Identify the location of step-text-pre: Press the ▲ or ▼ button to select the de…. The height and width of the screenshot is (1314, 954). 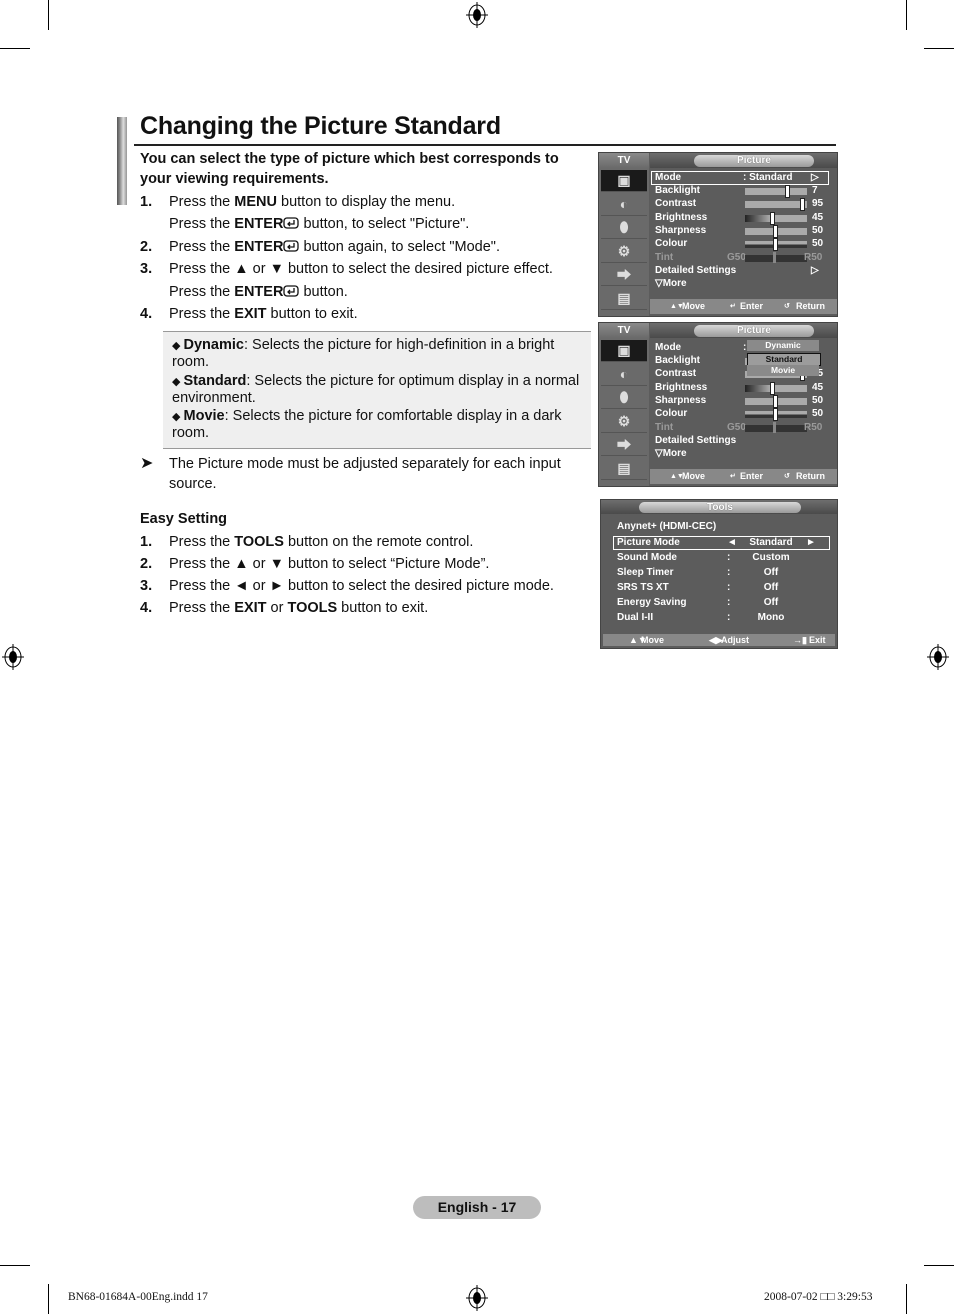
(361, 269).